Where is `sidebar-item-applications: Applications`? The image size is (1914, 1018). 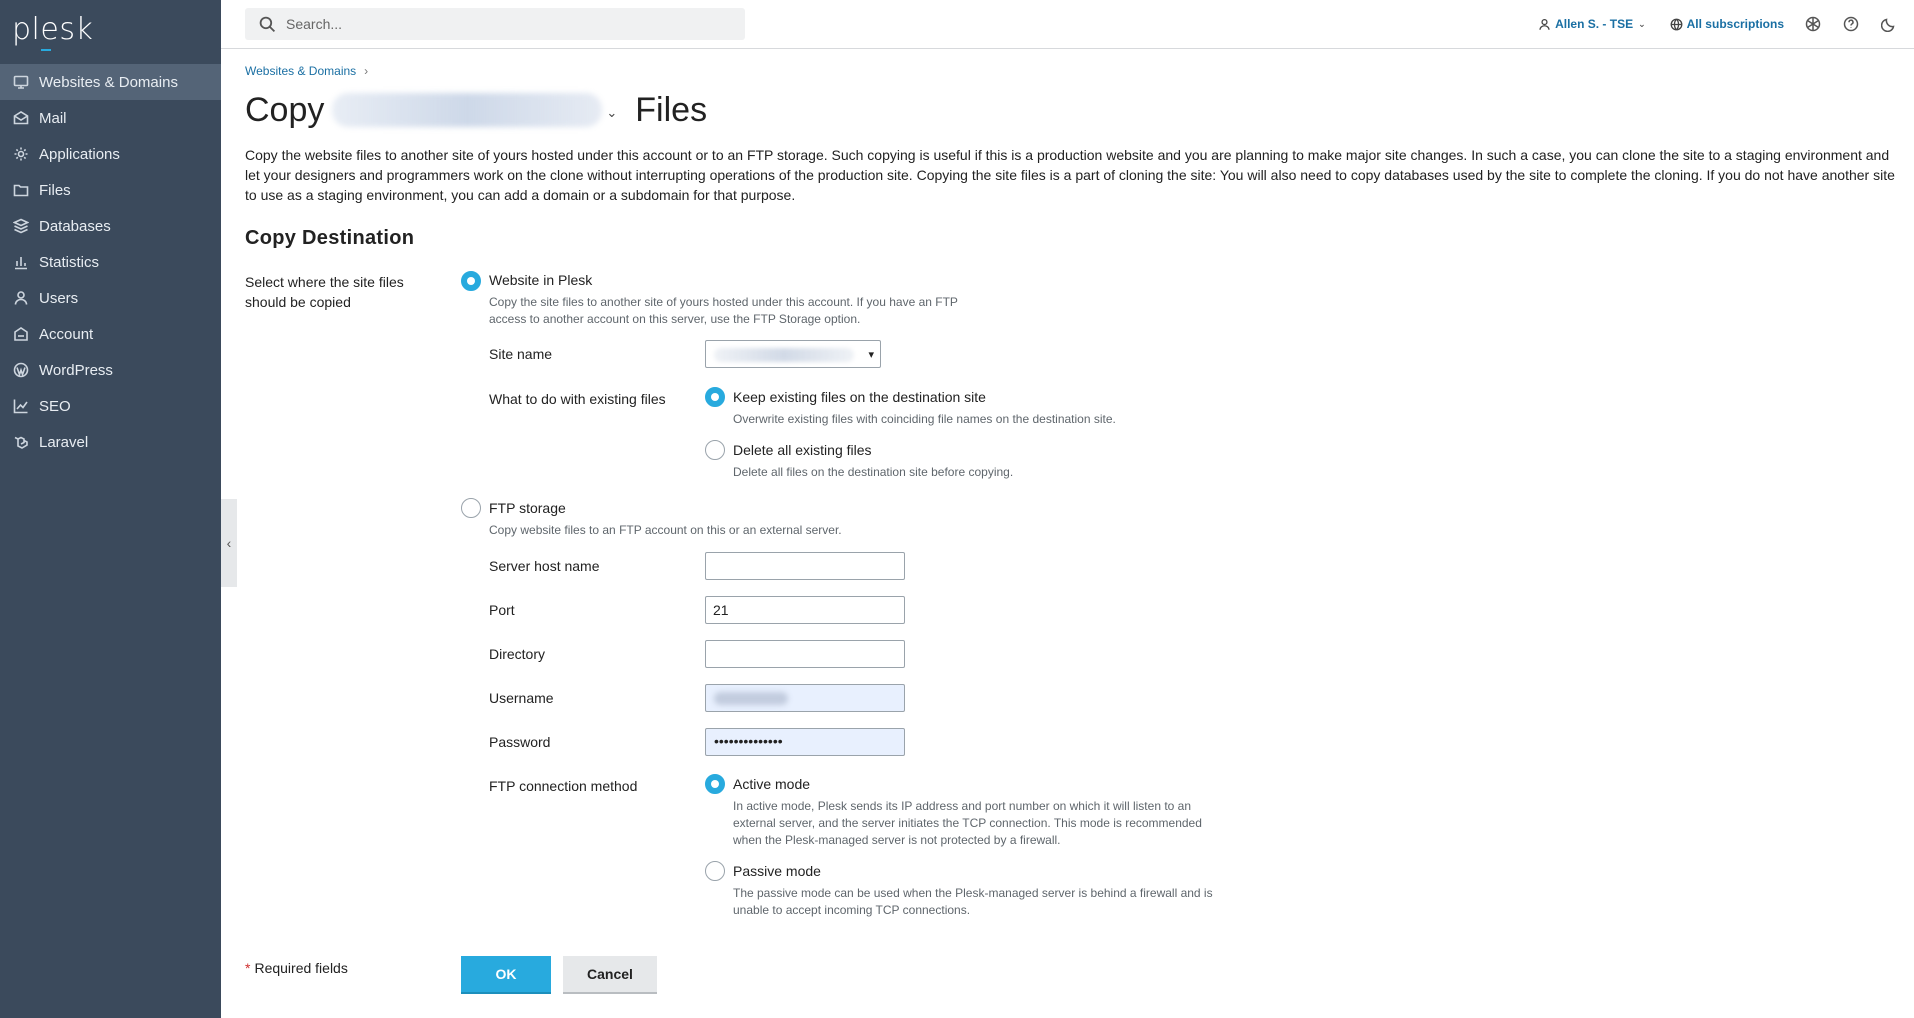
sidebar-item-applications: Applications is located at coordinates (110, 154).